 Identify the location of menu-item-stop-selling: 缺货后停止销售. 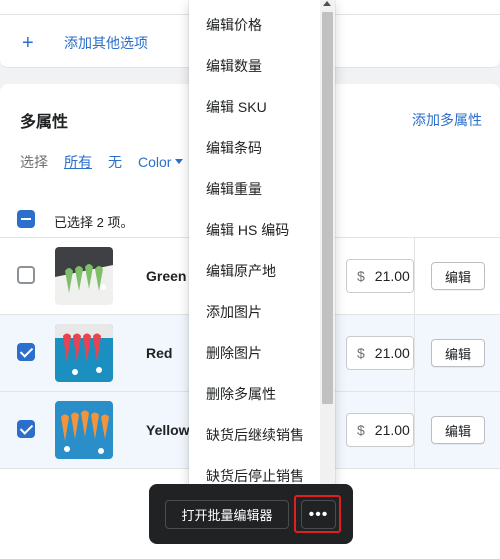
(255, 476).